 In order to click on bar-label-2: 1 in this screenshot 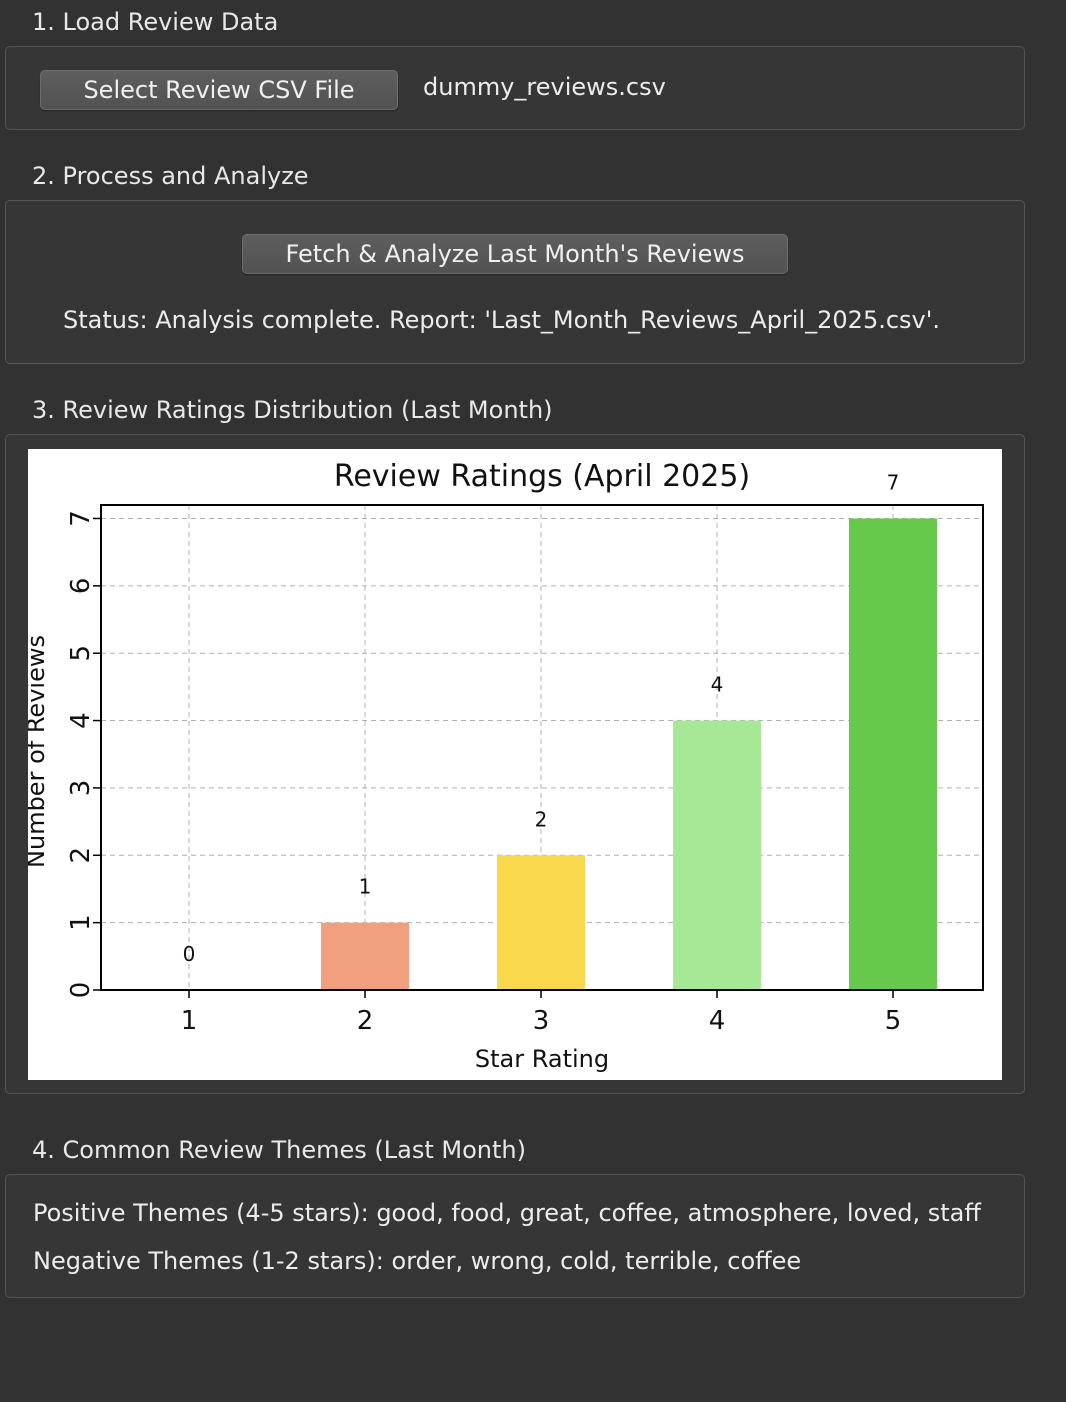, I will do `click(365, 887)`.